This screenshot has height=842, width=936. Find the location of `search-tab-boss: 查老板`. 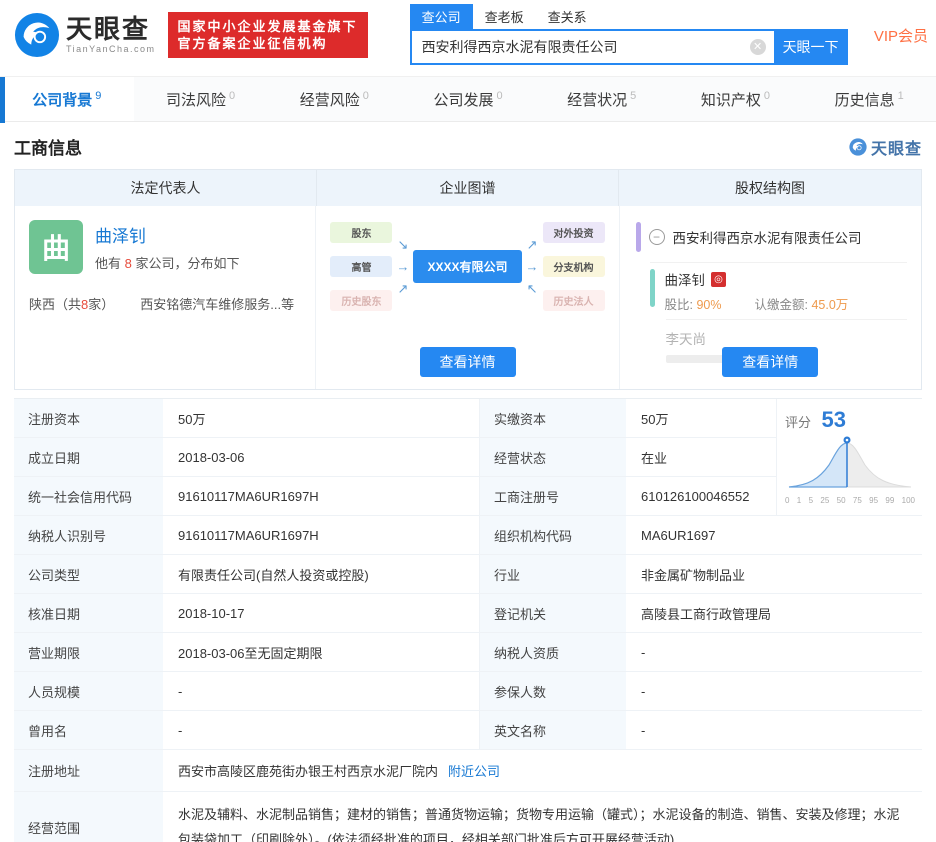

search-tab-boss: 查老板 is located at coordinates (504, 16).